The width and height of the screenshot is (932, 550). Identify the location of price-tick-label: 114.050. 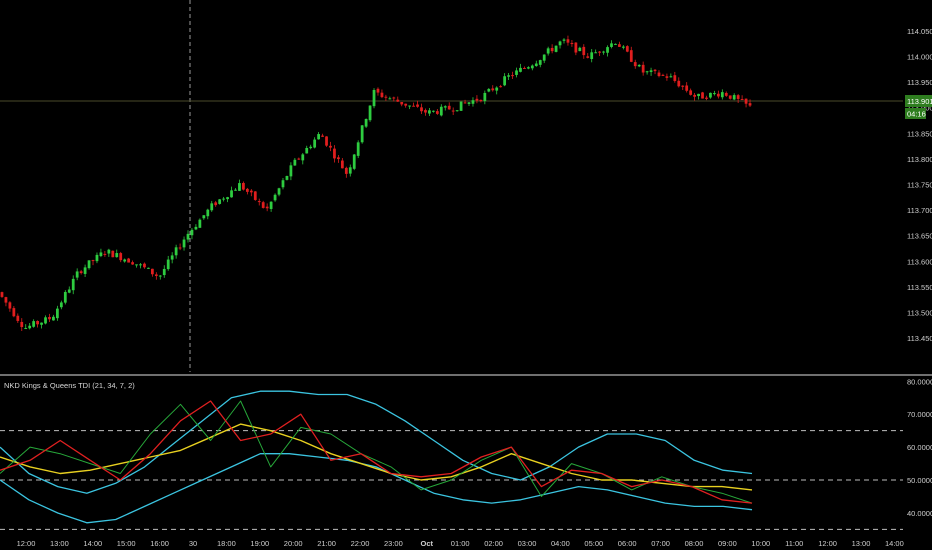
(919, 31).